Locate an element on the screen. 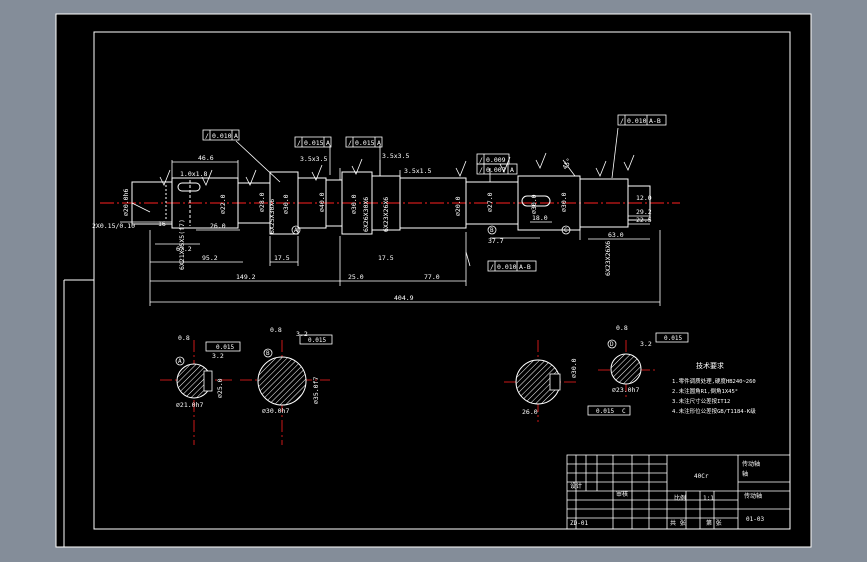  dia-10: ⌀30.0 is located at coordinates (534, 204).